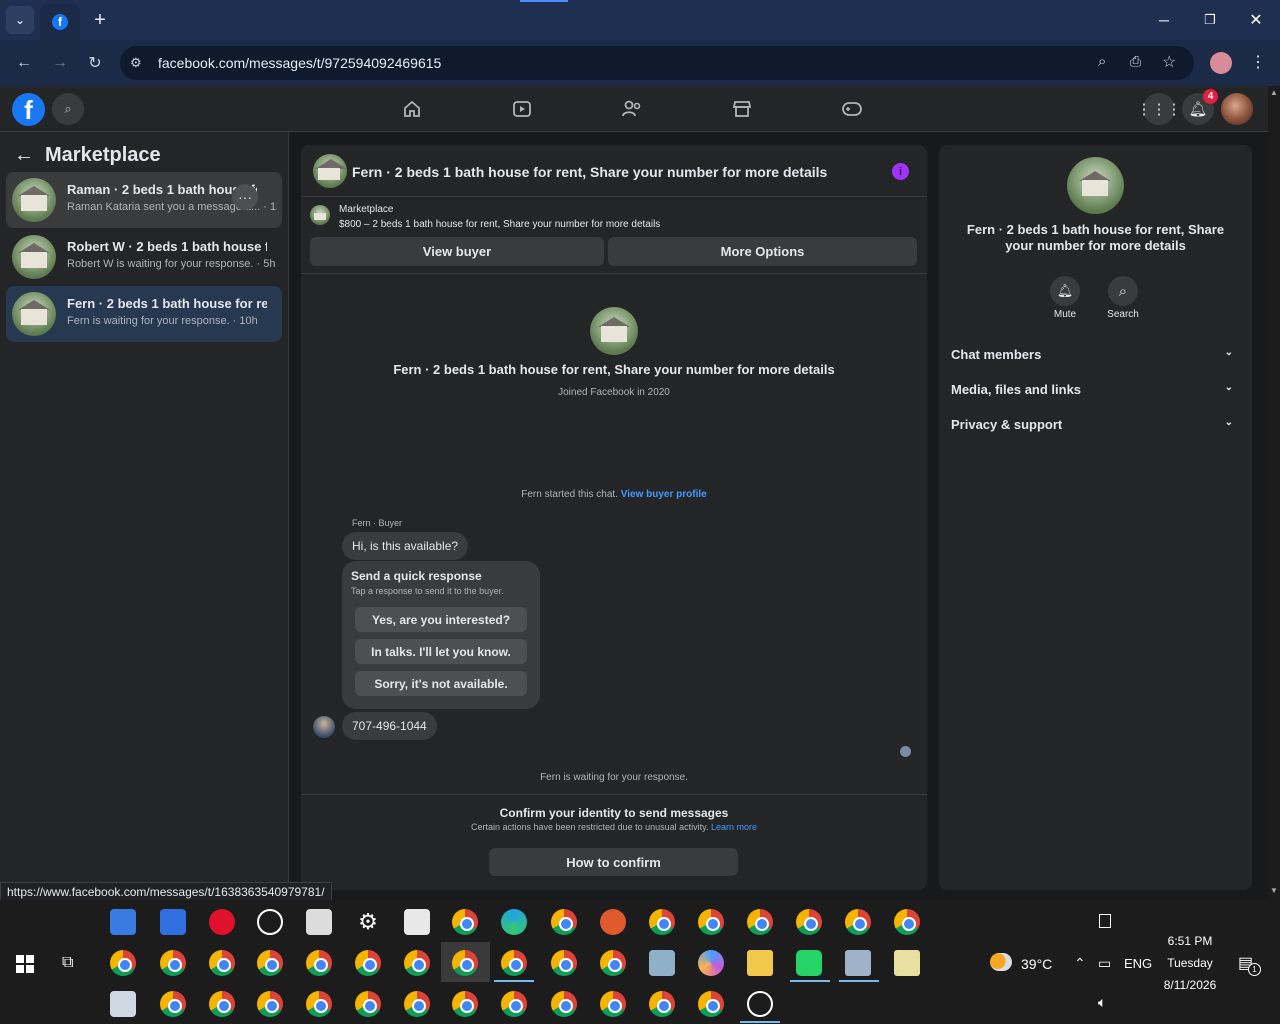  Describe the element at coordinates (664, 494) in the screenshot. I see `view-buyer-profile-link: View buyer profile` at that location.